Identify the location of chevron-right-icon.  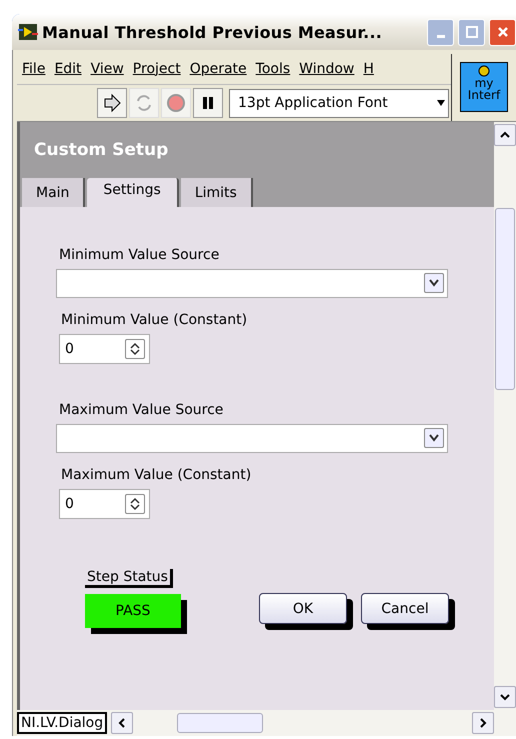
(483, 723).